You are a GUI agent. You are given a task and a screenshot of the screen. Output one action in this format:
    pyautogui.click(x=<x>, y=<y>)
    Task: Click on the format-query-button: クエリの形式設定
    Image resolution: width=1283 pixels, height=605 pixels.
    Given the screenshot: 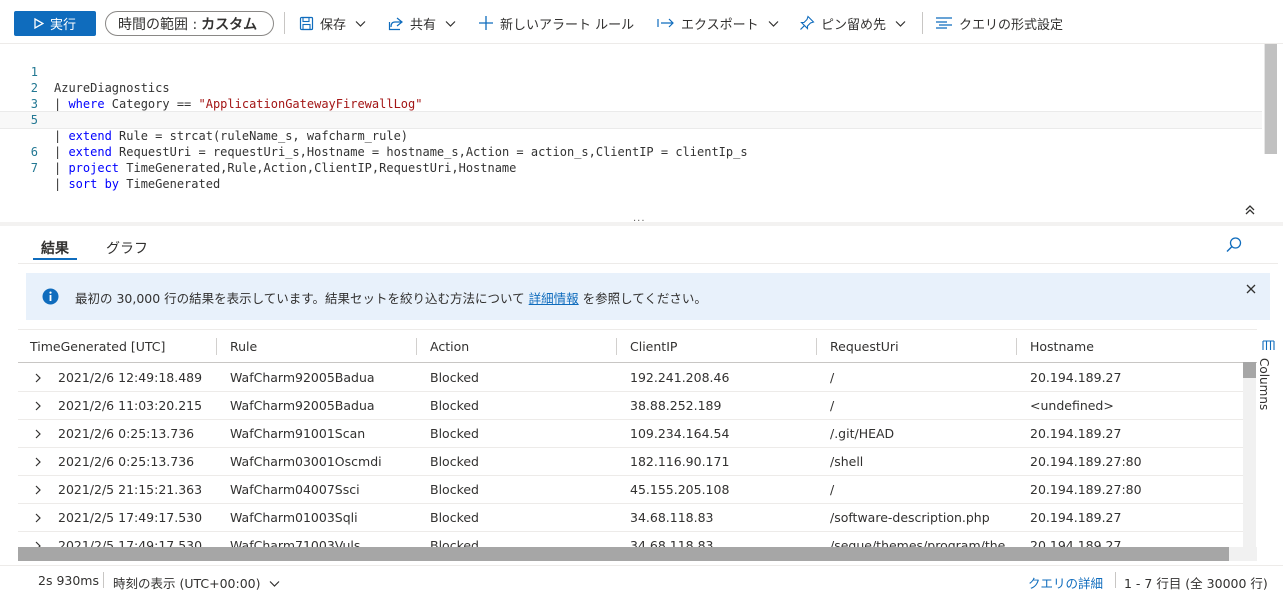 What is the action you would take?
    pyautogui.click(x=999, y=23)
    